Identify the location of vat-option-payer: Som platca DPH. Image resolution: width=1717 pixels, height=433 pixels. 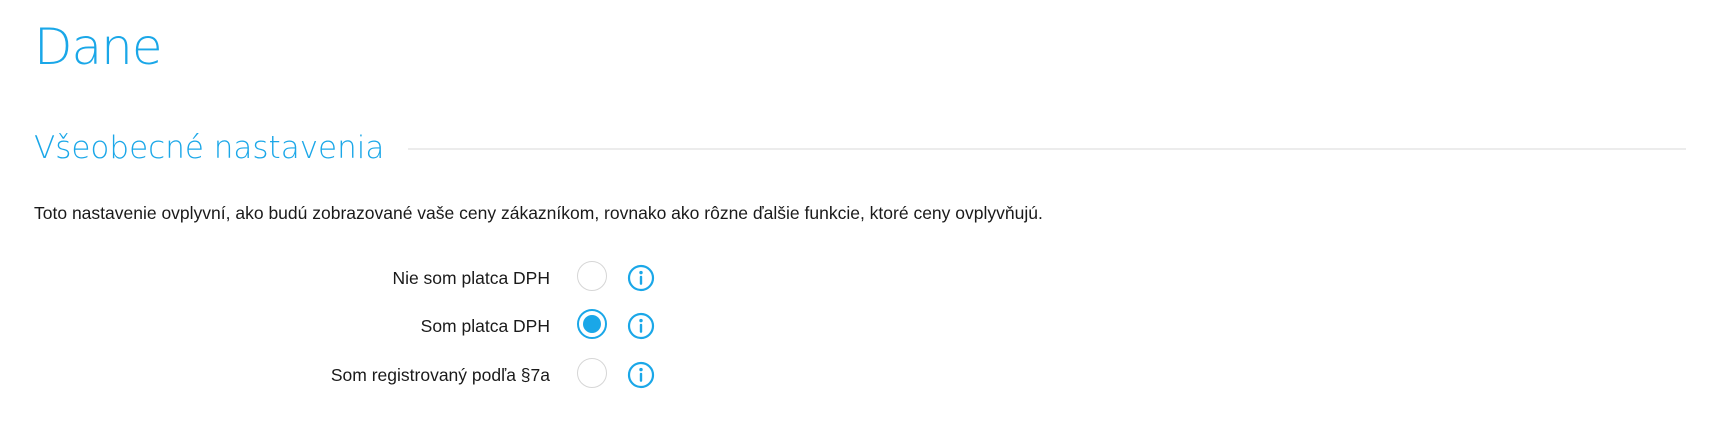
(340, 326).